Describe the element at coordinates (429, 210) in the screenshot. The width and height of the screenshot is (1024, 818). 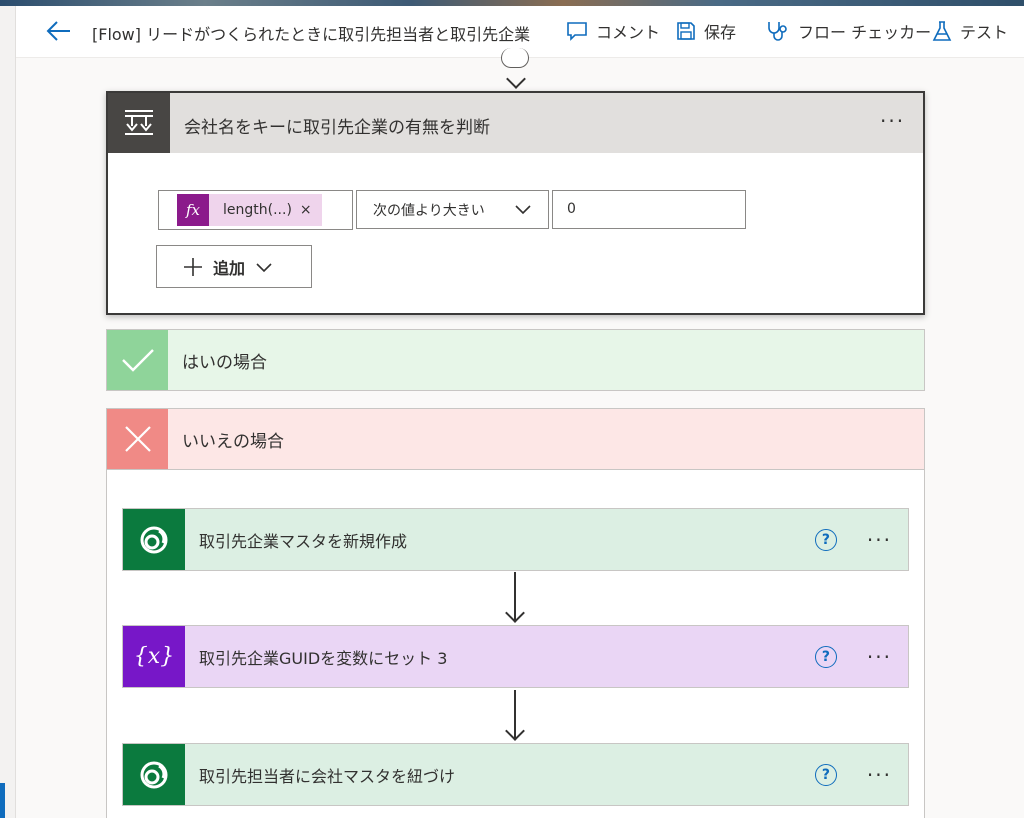
I see `operator-value: 次の値より大きい` at that location.